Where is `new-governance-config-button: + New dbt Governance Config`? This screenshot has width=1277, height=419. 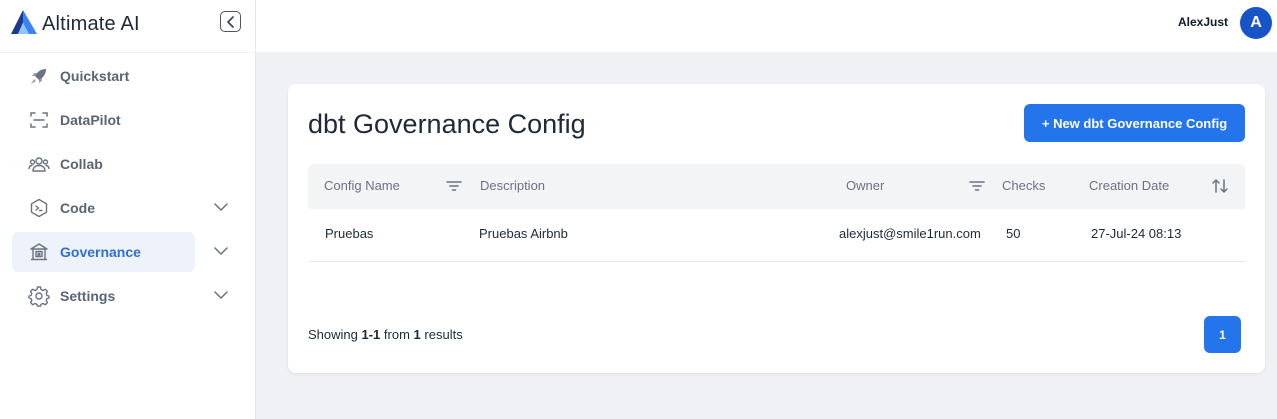 new-governance-config-button: + New dbt Governance Config is located at coordinates (1134, 123).